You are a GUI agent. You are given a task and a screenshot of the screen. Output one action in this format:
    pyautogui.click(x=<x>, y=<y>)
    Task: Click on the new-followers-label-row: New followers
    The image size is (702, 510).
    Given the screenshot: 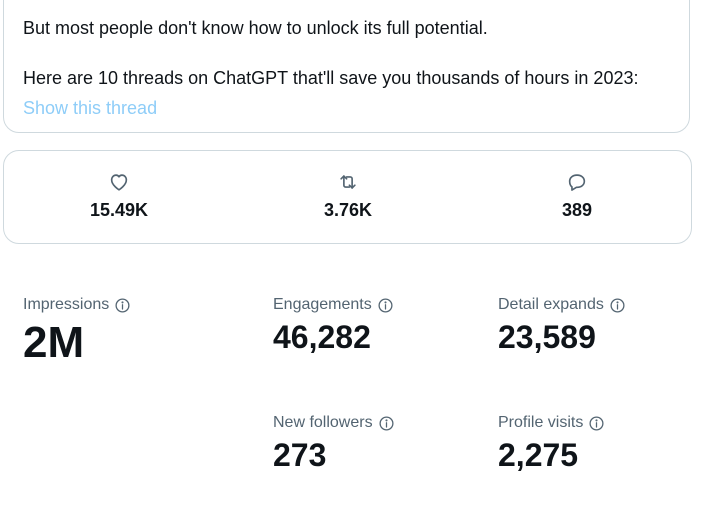 What is the action you would take?
    pyautogui.click(x=334, y=423)
    